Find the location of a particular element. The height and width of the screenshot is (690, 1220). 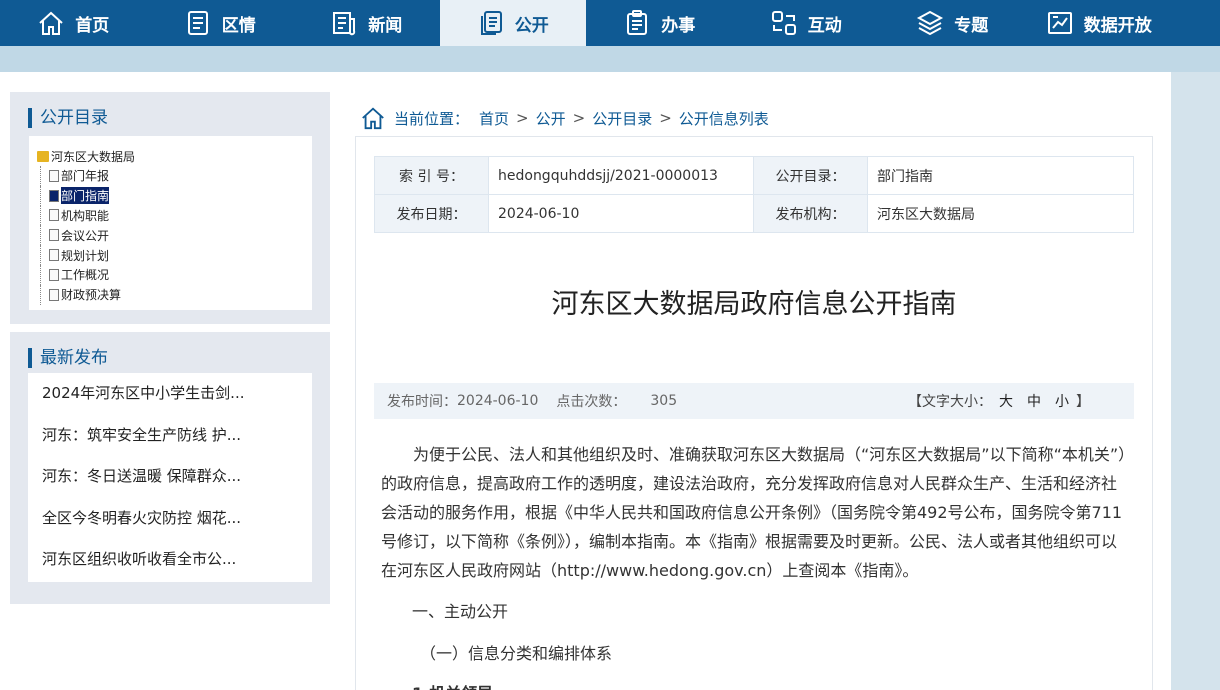

font-small-button: 小 is located at coordinates (1062, 401).